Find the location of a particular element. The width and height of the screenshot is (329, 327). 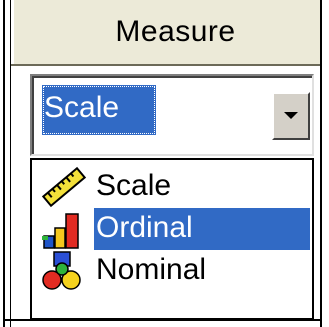

combobox-selected-value: Scale is located at coordinates (99, 110).